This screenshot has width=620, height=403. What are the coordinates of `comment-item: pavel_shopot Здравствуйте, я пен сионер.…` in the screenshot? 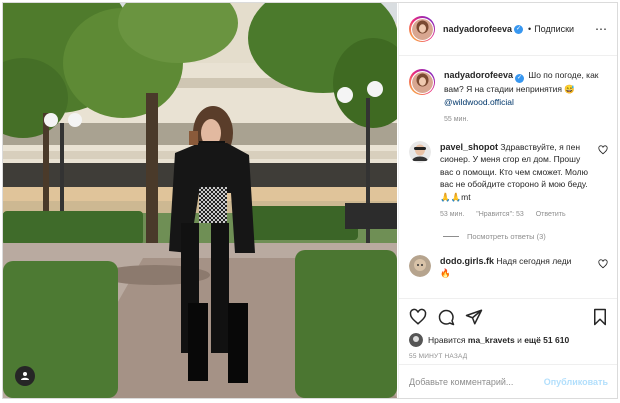 It's located at (508, 181).